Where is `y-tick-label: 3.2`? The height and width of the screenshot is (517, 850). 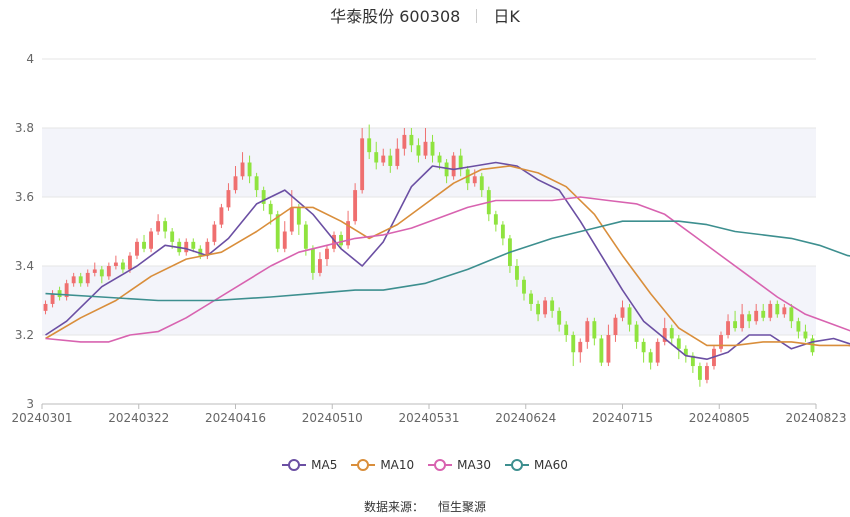 y-tick-label: 3.2 is located at coordinates (24, 335).